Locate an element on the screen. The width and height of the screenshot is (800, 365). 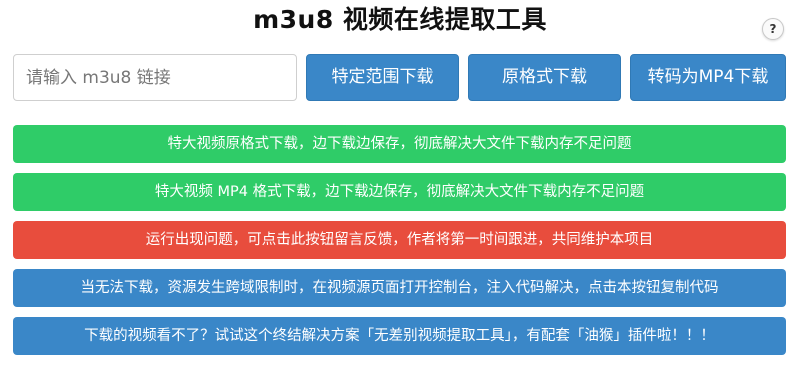
page-title: m3u8 视频在线提取工具 is located at coordinates (400, 19).